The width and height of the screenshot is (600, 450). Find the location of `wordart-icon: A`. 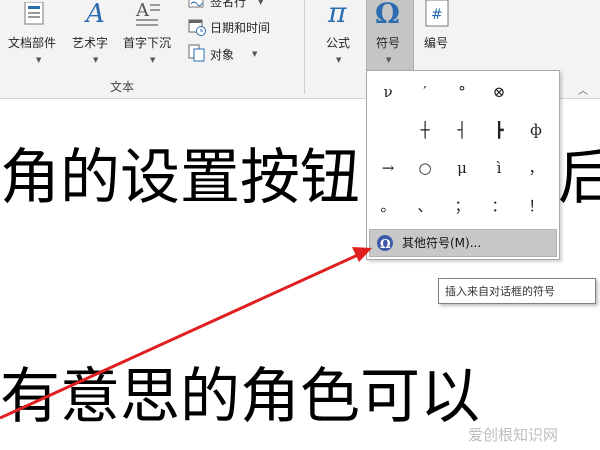

wordart-icon: A is located at coordinates (96, 14).